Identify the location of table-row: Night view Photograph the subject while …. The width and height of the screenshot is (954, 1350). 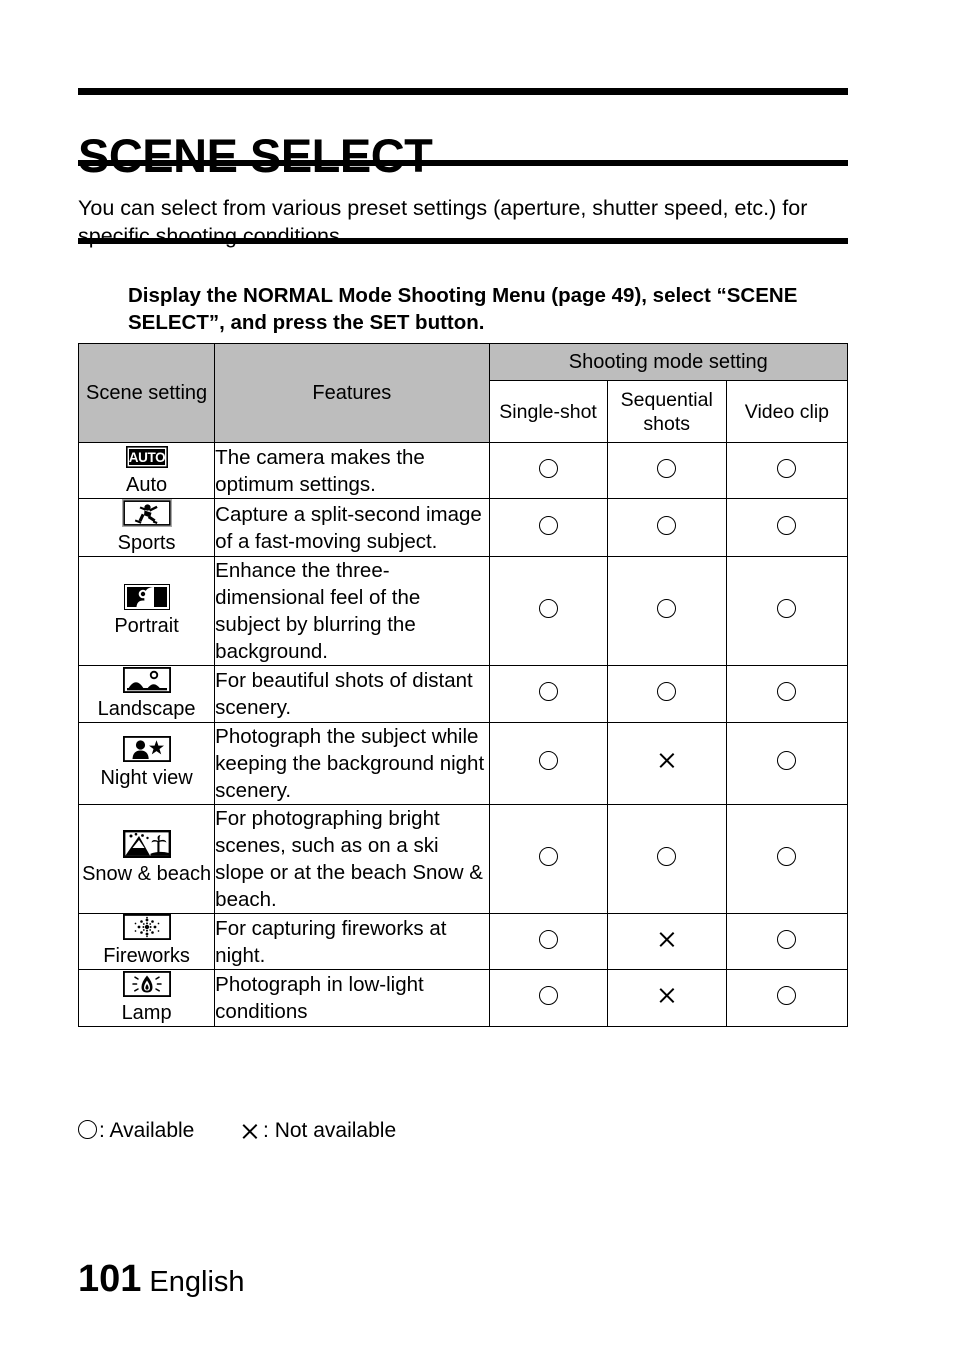
(463, 763).